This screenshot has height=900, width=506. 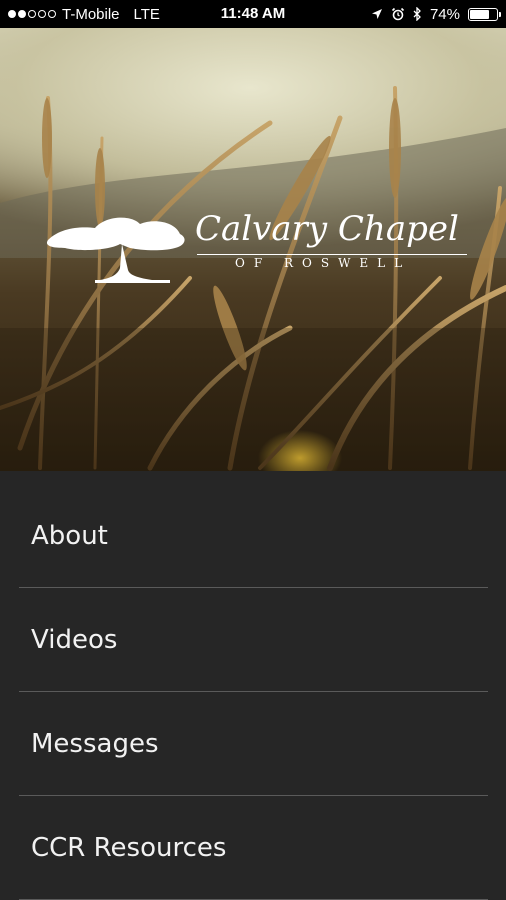 What do you see at coordinates (95, 744) in the screenshot?
I see `menu-item-label: Messages` at bounding box center [95, 744].